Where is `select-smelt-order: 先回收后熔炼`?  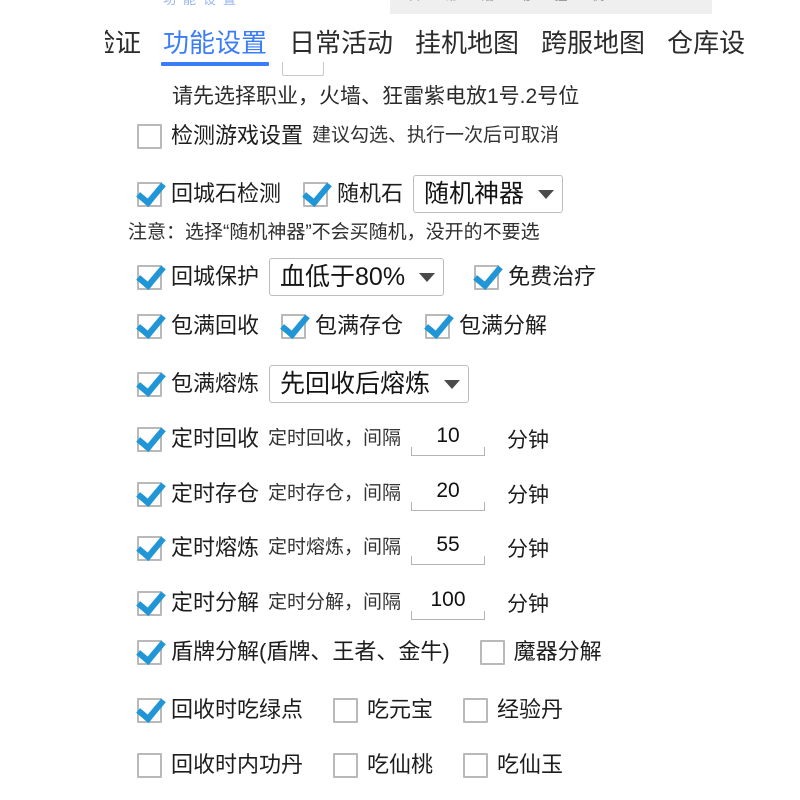 select-smelt-order: 先回收后熔炼 is located at coordinates (369, 384).